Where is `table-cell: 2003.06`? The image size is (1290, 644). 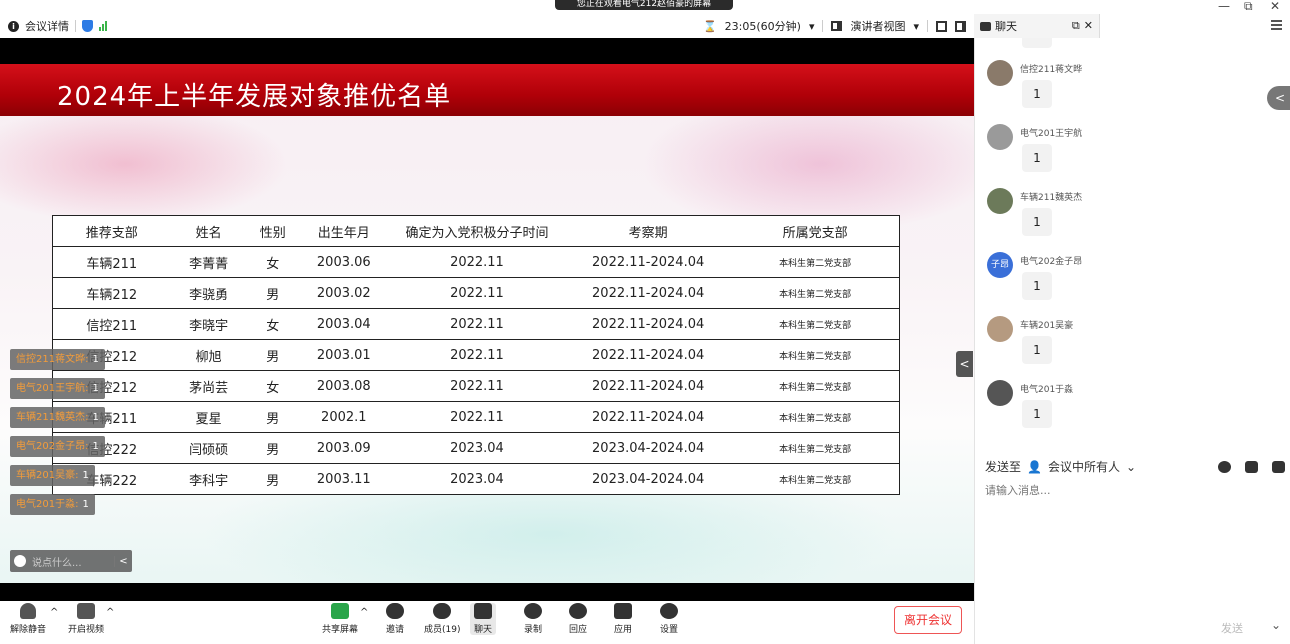
table-cell: 2003.06 is located at coordinates (343, 262).